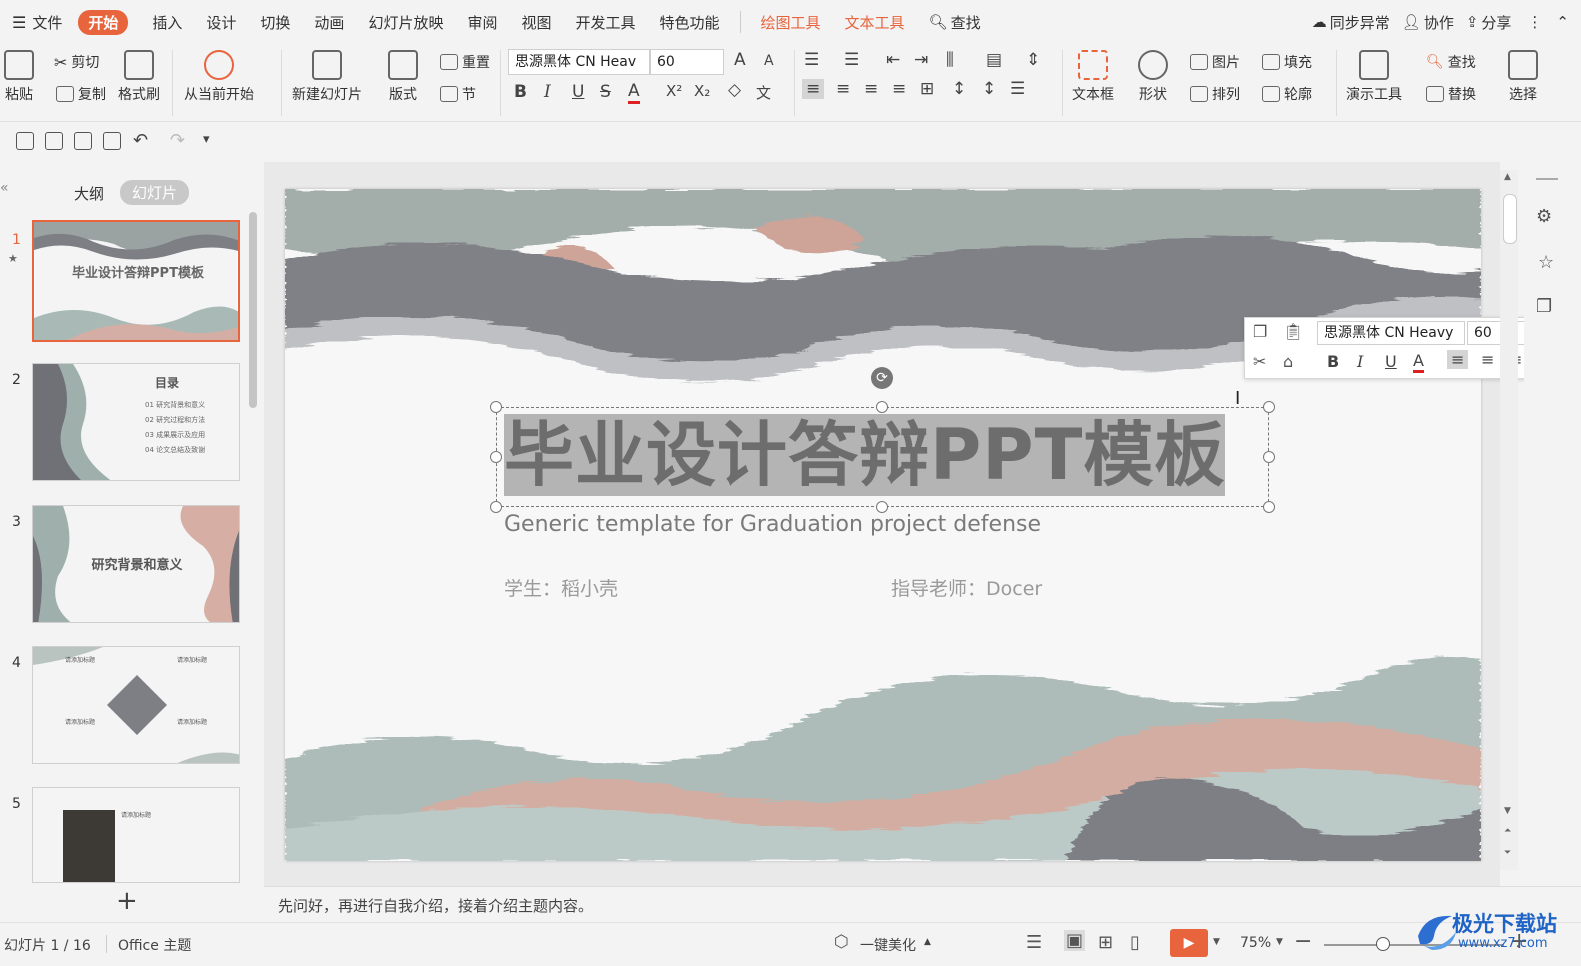 This screenshot has width=1581, height=966. I want to click on picture-button: 图片, so click(1215, 62).